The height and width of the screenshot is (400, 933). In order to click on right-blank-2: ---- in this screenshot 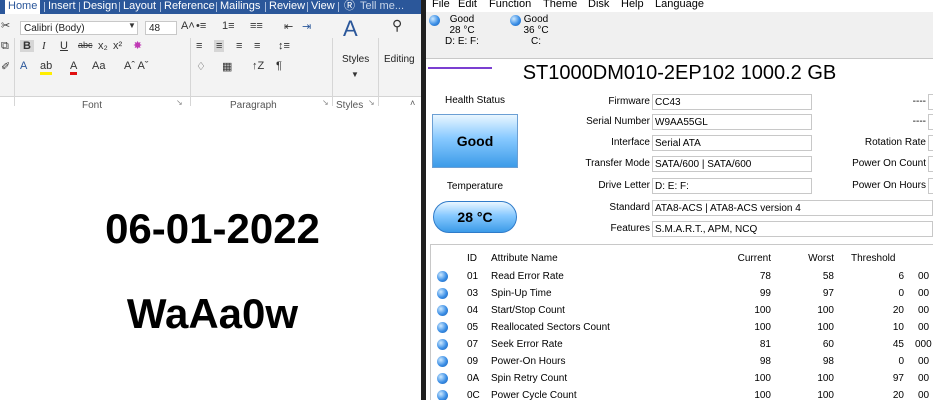, I will do `click(919, 121)`.